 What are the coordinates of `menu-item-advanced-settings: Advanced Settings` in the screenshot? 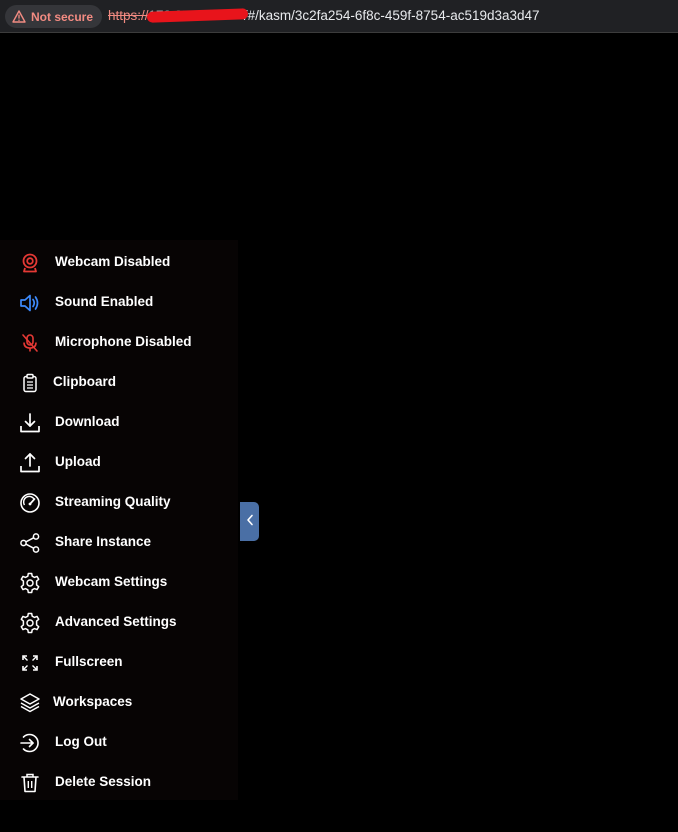 It's located at (119, 622).